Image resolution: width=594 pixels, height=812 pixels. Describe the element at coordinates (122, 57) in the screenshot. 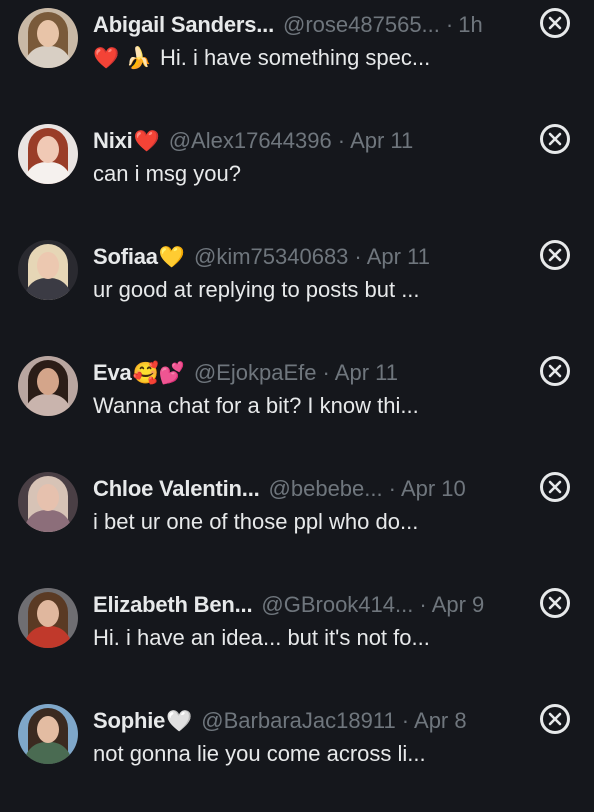

I see `preview-emoji: ❤️ 🍌` at that location.